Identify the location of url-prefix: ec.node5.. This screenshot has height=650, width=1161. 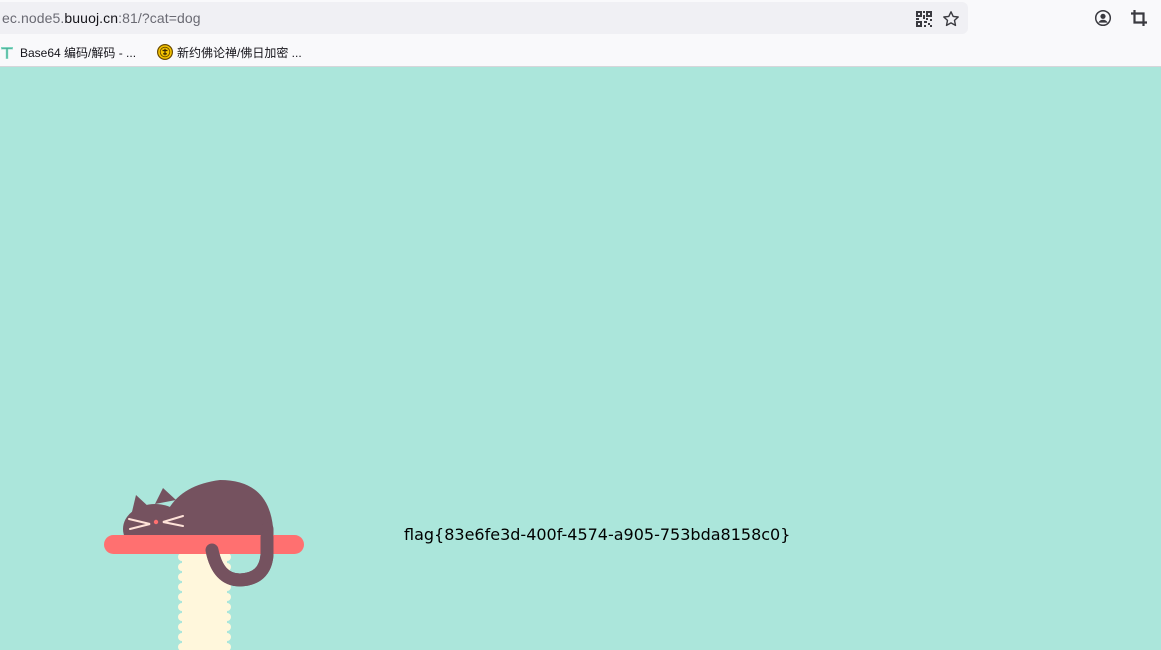
(33, 18).